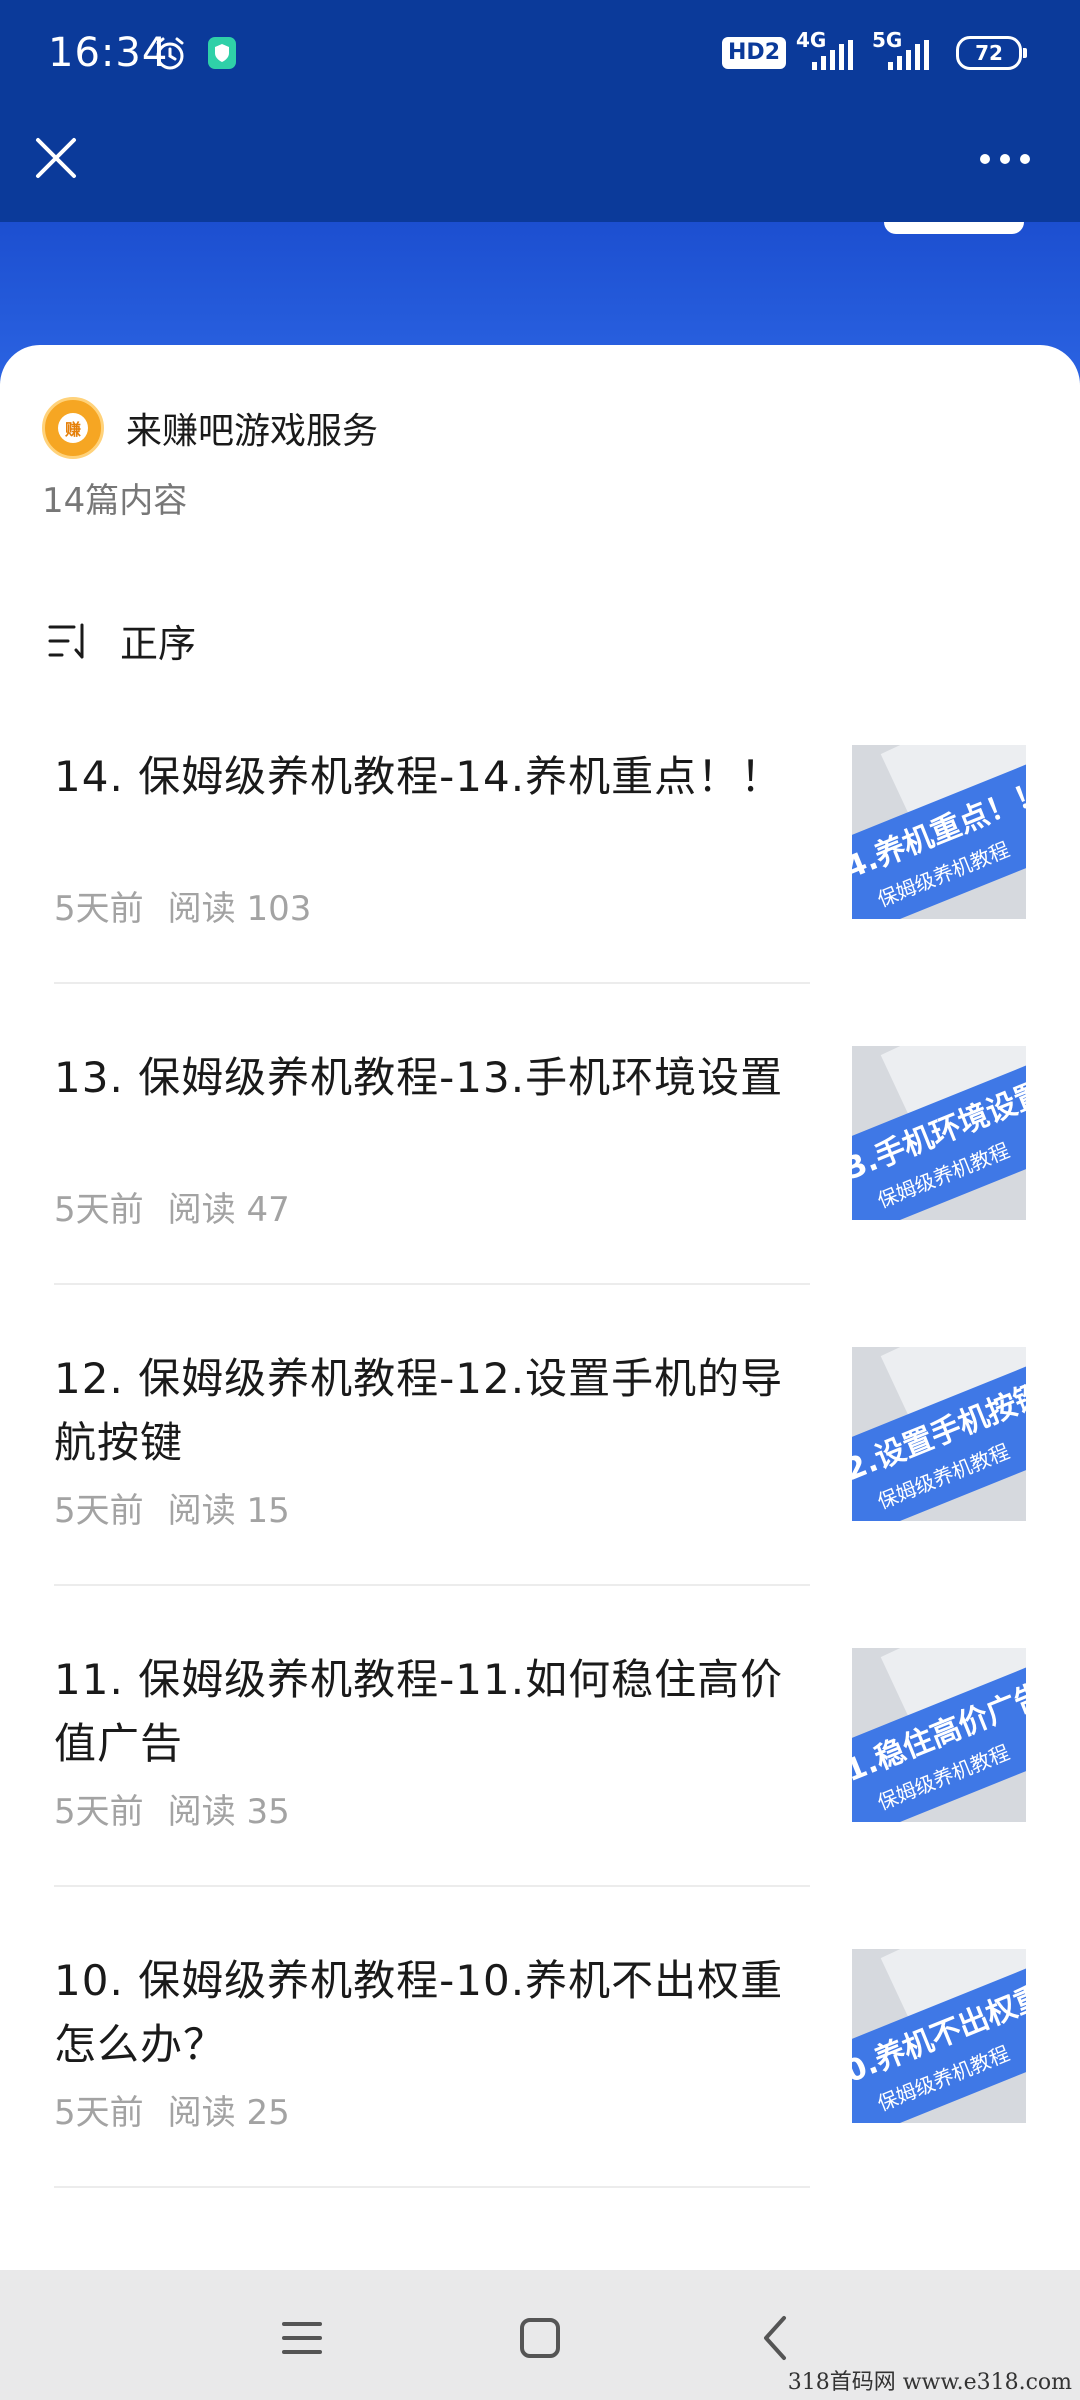 This screenshot has height=2400, width=1080. I want to click on article-thumbnail: 2.设置手机按键 保姆级养机教程, so click(939, 1434).